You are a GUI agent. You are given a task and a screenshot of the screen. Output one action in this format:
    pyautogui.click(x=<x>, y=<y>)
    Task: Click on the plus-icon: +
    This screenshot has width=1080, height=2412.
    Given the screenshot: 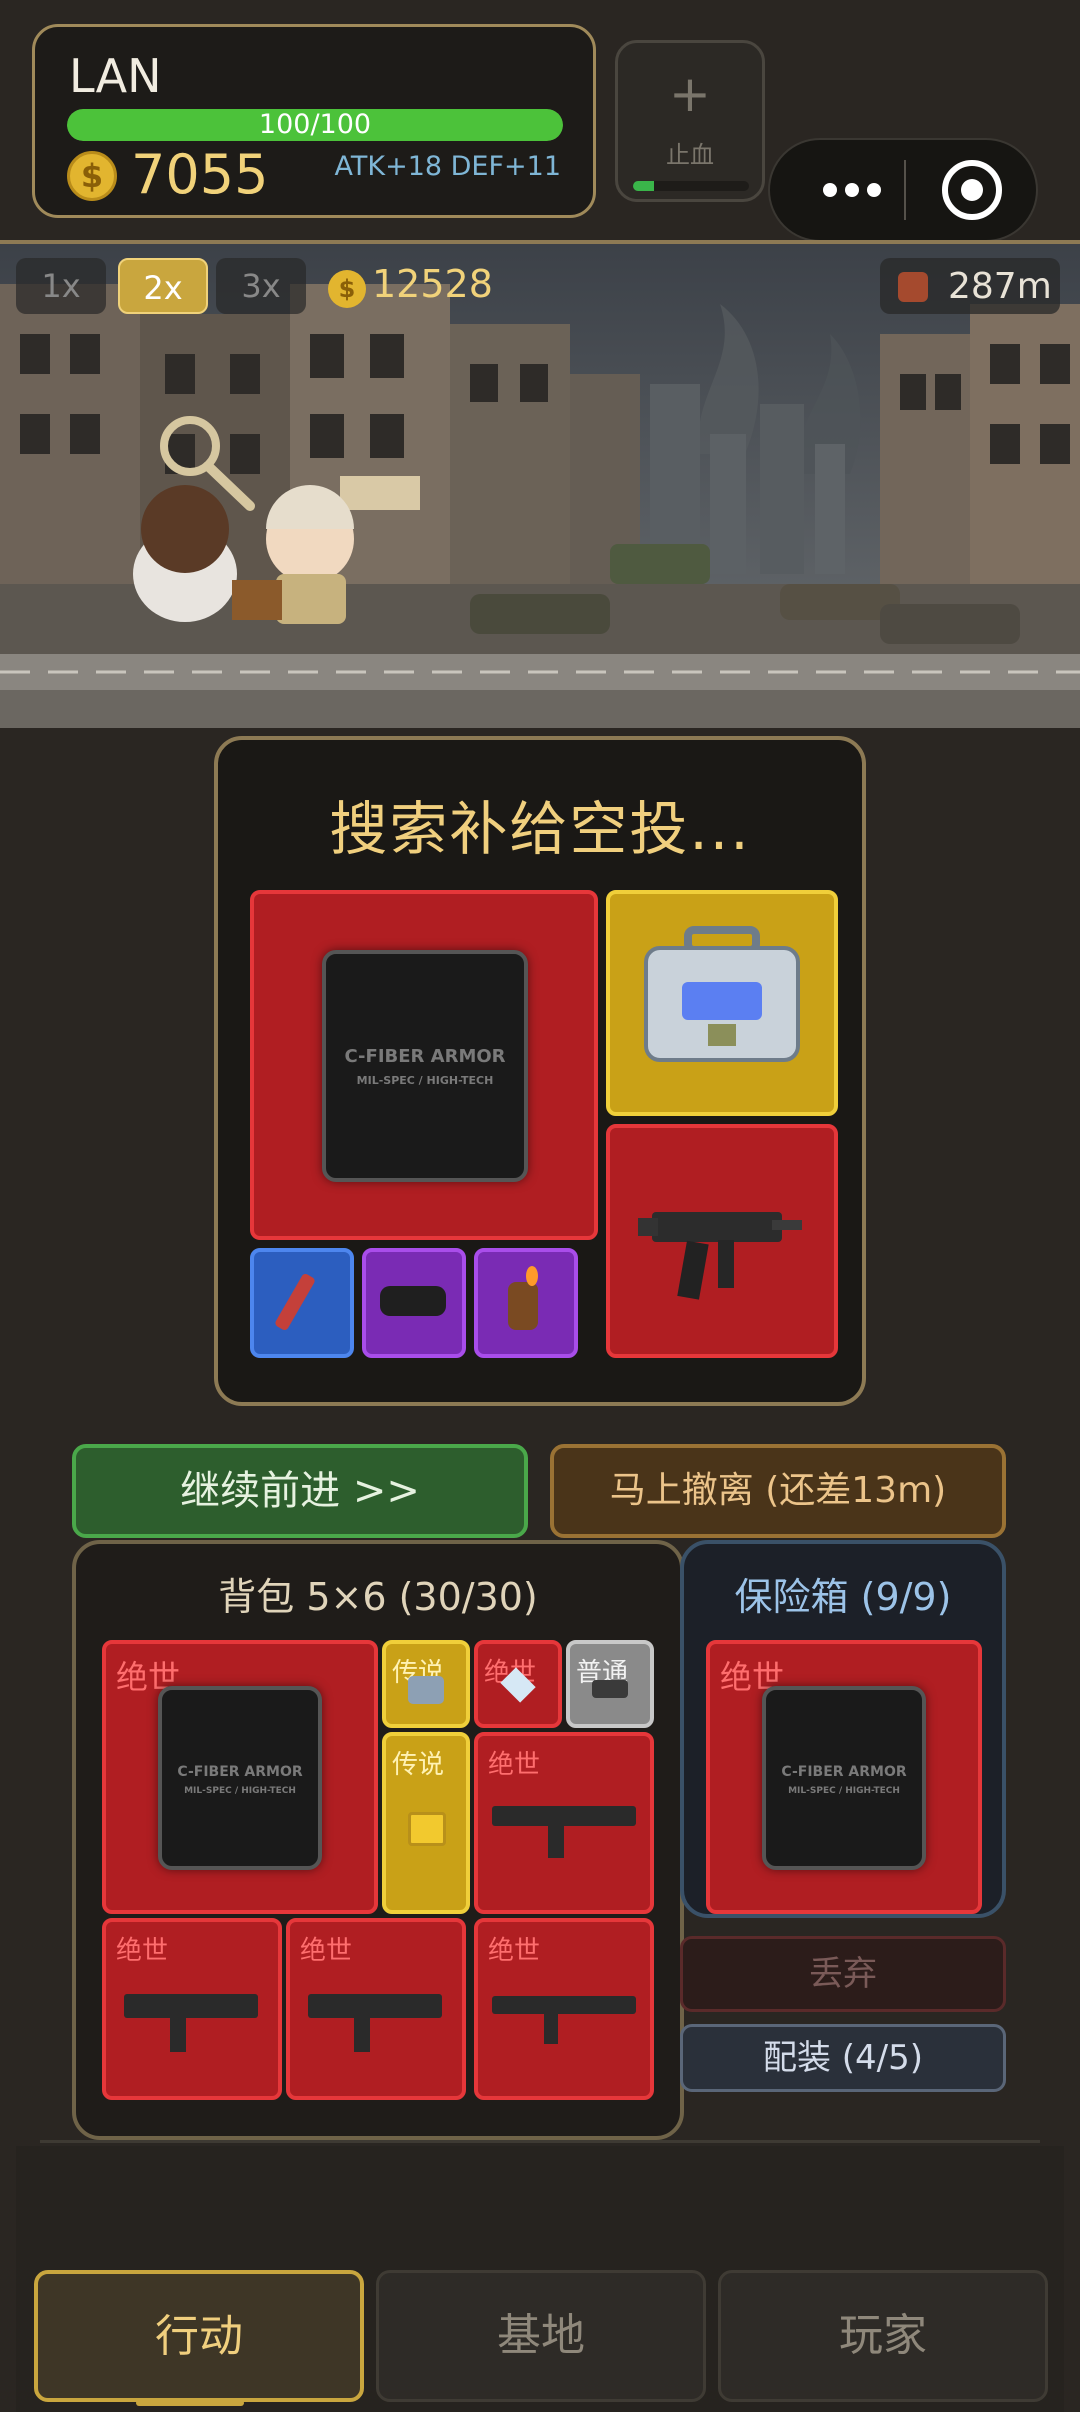 What is the action you would take?
    pyautogui.click(x=690, y=94)
    